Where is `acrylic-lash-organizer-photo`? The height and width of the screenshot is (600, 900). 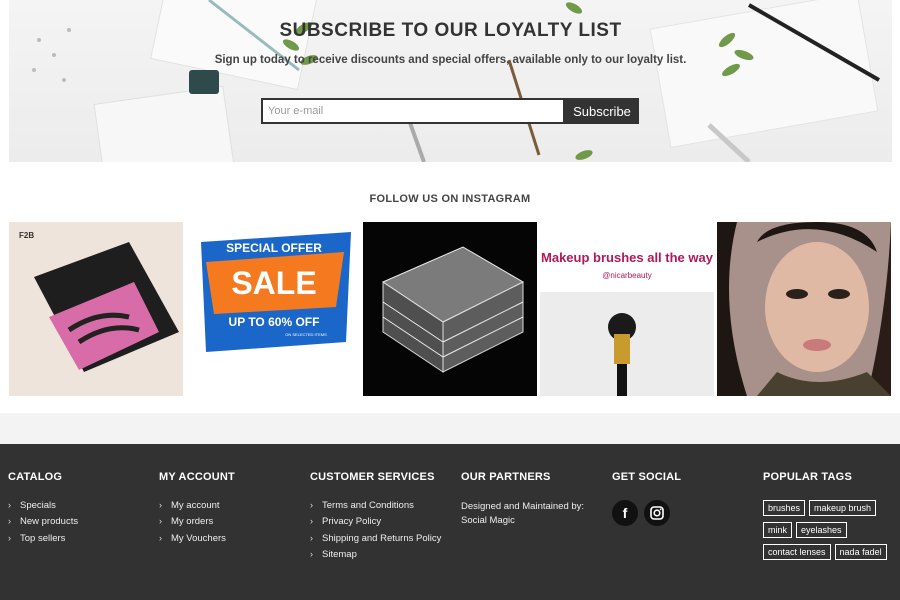
acrylic-lash-organizer-photo is located at coordinates (453, 309).